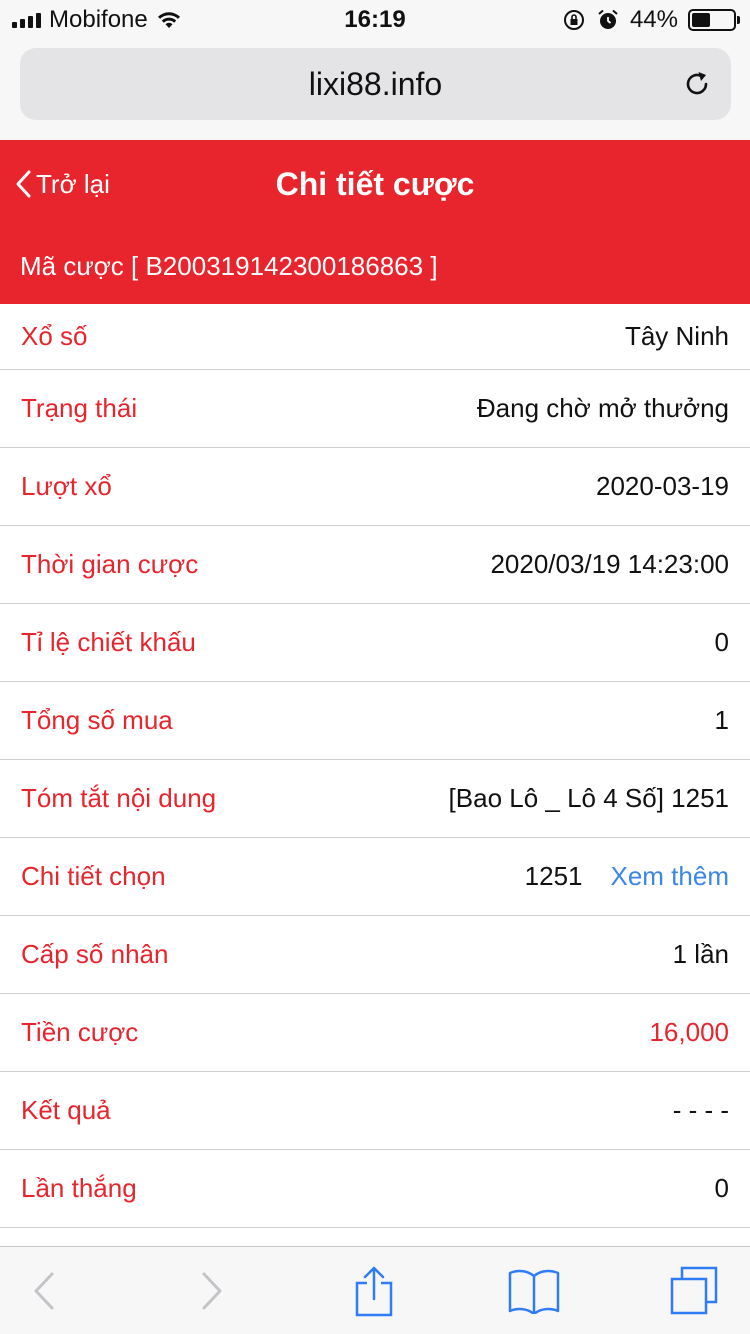 Image resolution: width=750 pixels, height=1334 pixels. Describe the element at coordinates (375, 565) in the screenshot. I see `detail-row-bet-time: Thời gian cược 2020/03/19 14:23:00` at that location.